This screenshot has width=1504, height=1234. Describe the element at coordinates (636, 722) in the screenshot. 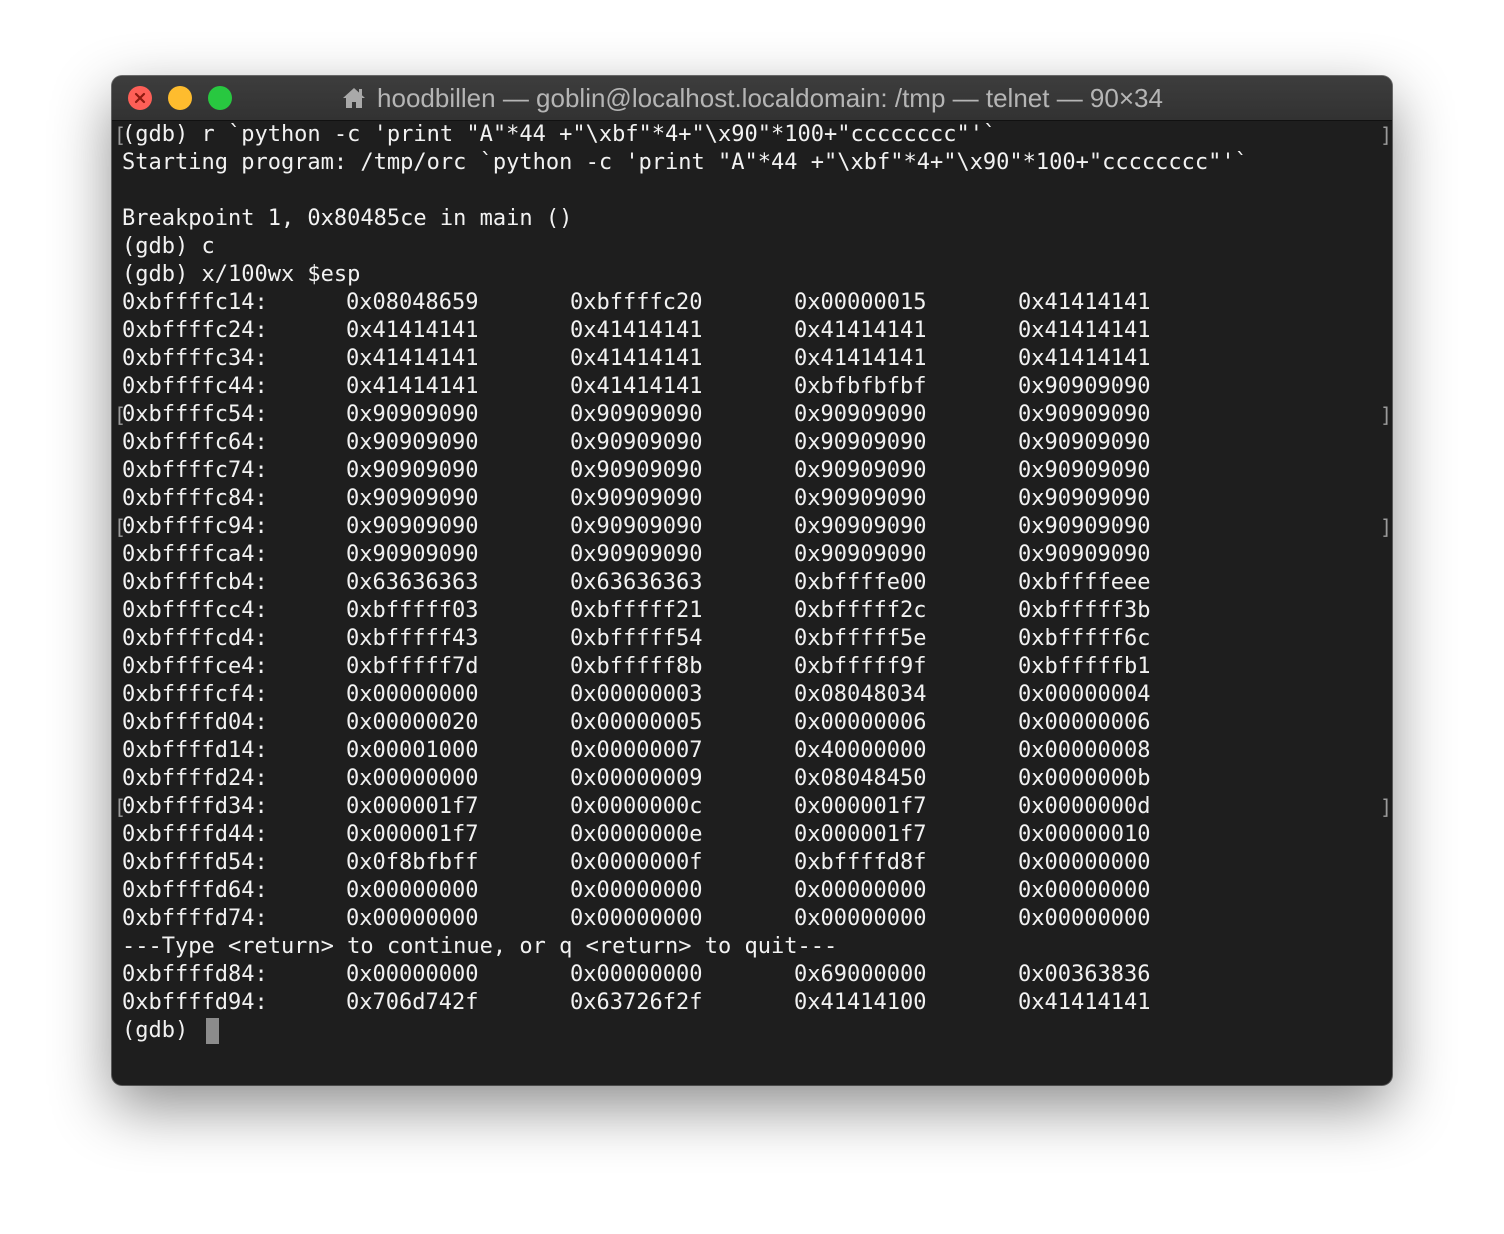

I see `memory-word: 0x00000005` at that location.